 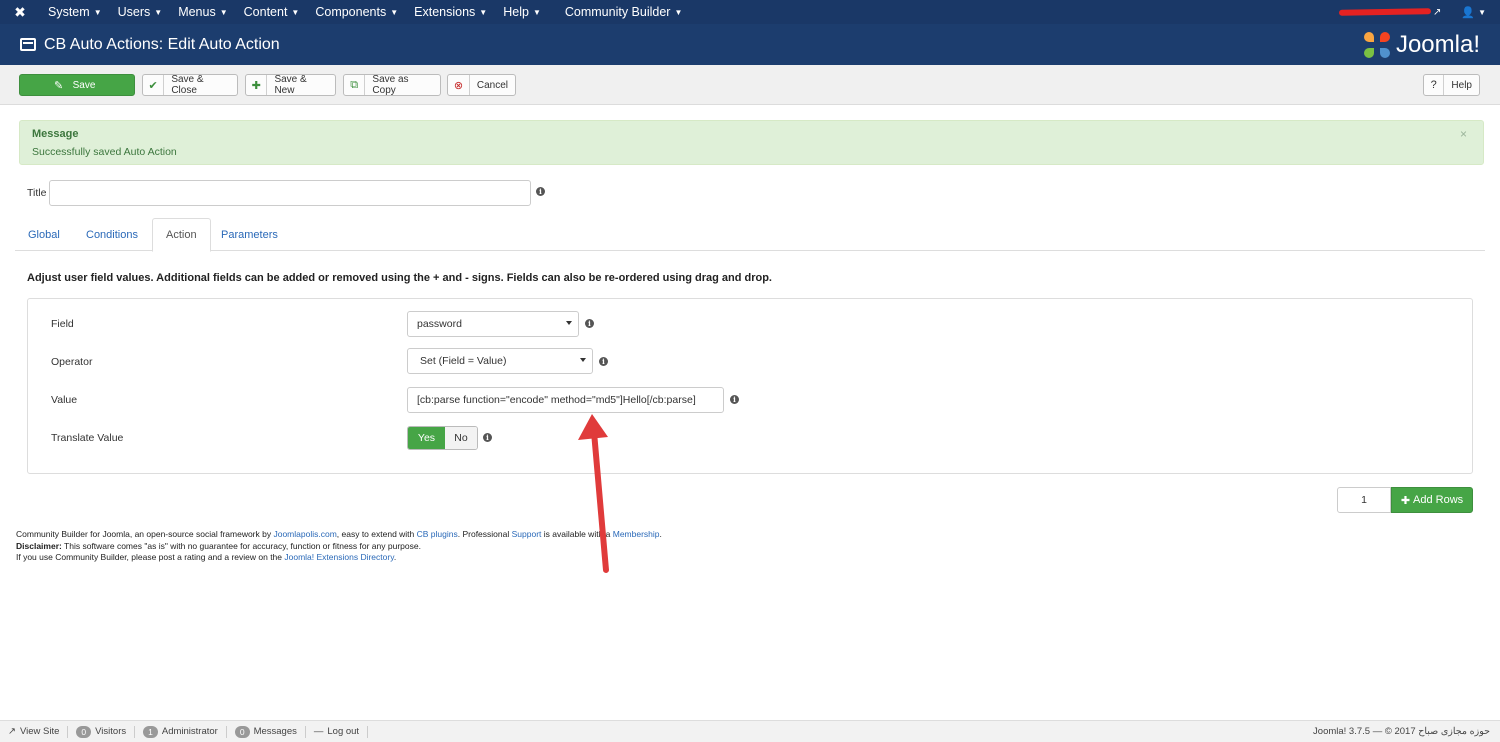 I want to click on success-message: Message Successfully saved Auto Action ×, so click(x=751, y=142).